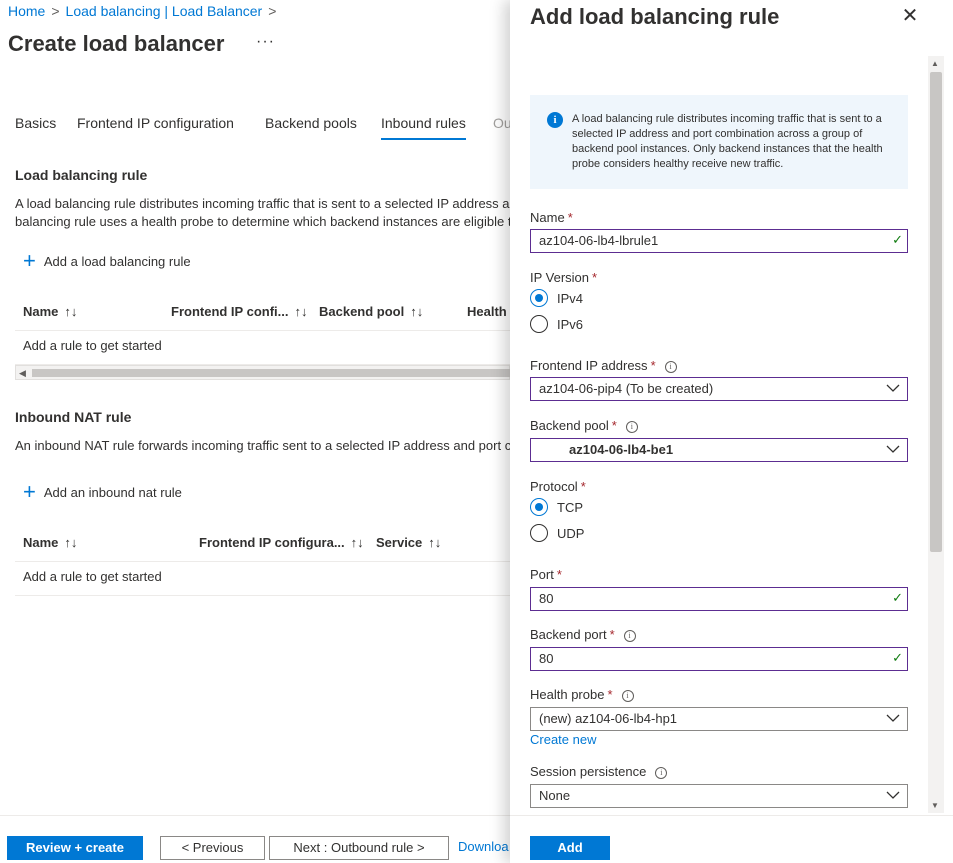 The width and height of the screenshot is (953, 863). What do you see at coordinates (564, 277) in the screenshot?
I see `ip-version-label: IP Version *` at bounding box center [564, 277].